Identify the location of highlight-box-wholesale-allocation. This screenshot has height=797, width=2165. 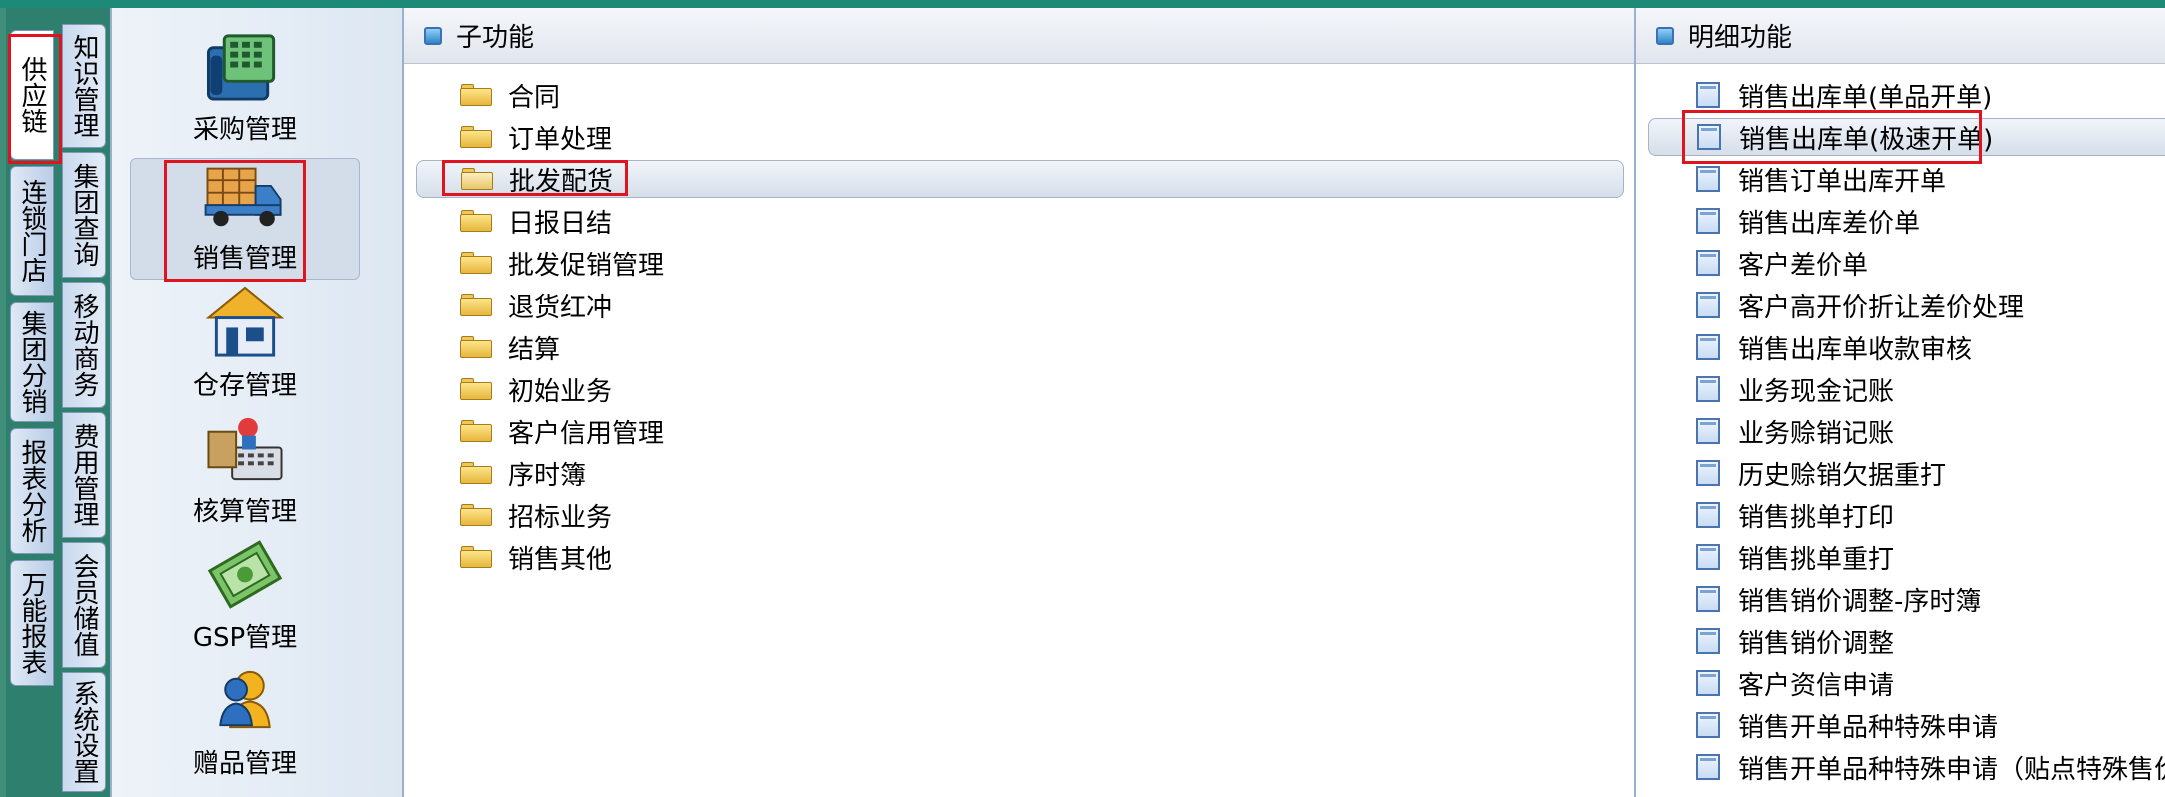
(535, 178).